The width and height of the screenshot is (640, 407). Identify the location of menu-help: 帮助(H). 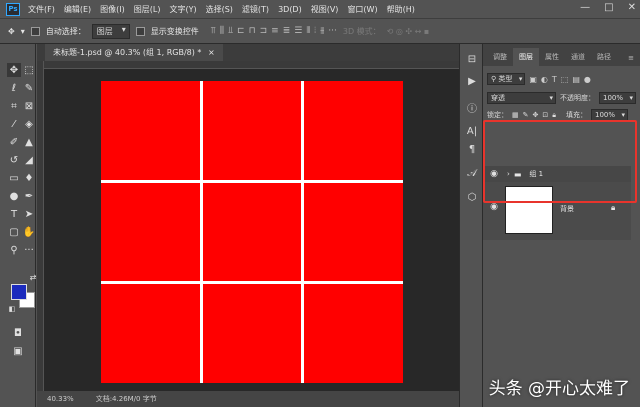
(401, 9).